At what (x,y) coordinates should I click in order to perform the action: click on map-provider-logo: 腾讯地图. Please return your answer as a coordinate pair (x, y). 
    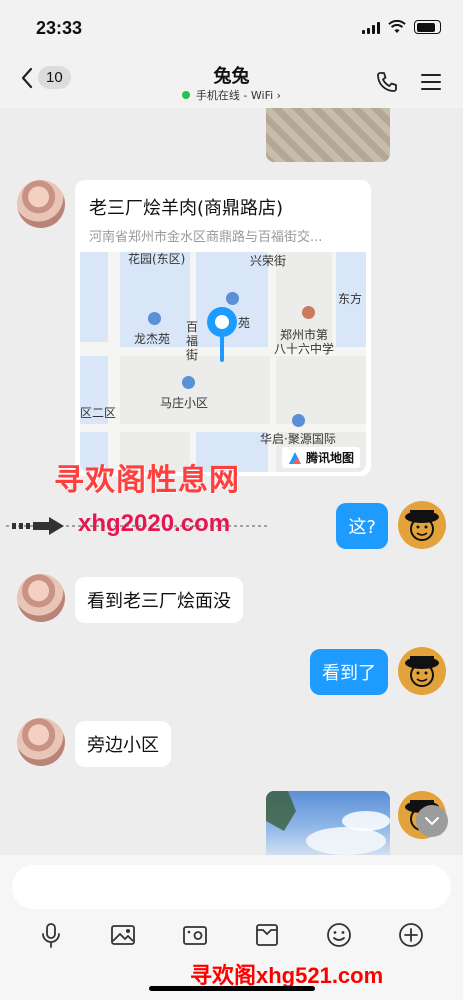
    Looking at the image, I should click on (320, 457).